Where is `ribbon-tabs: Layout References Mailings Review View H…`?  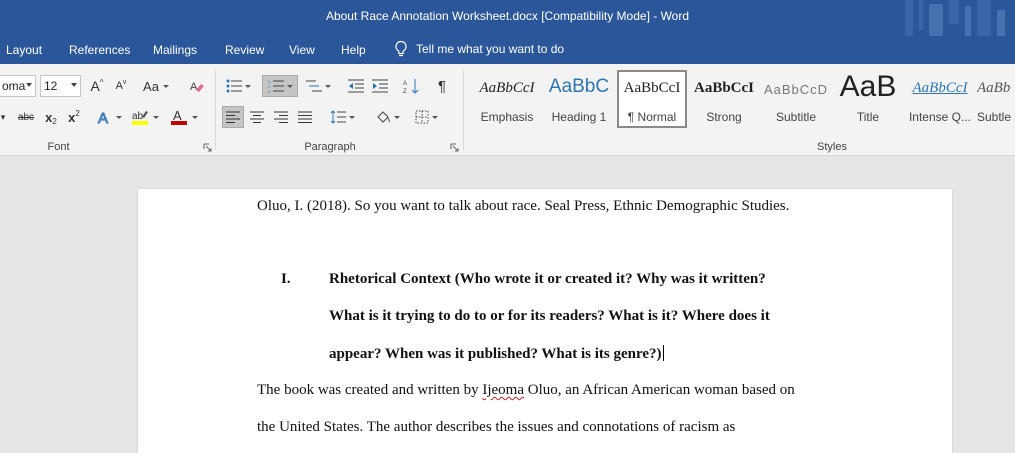
ribbon-tabs: Layout References Mailings Review View H… is located at coordinates (507, 50).